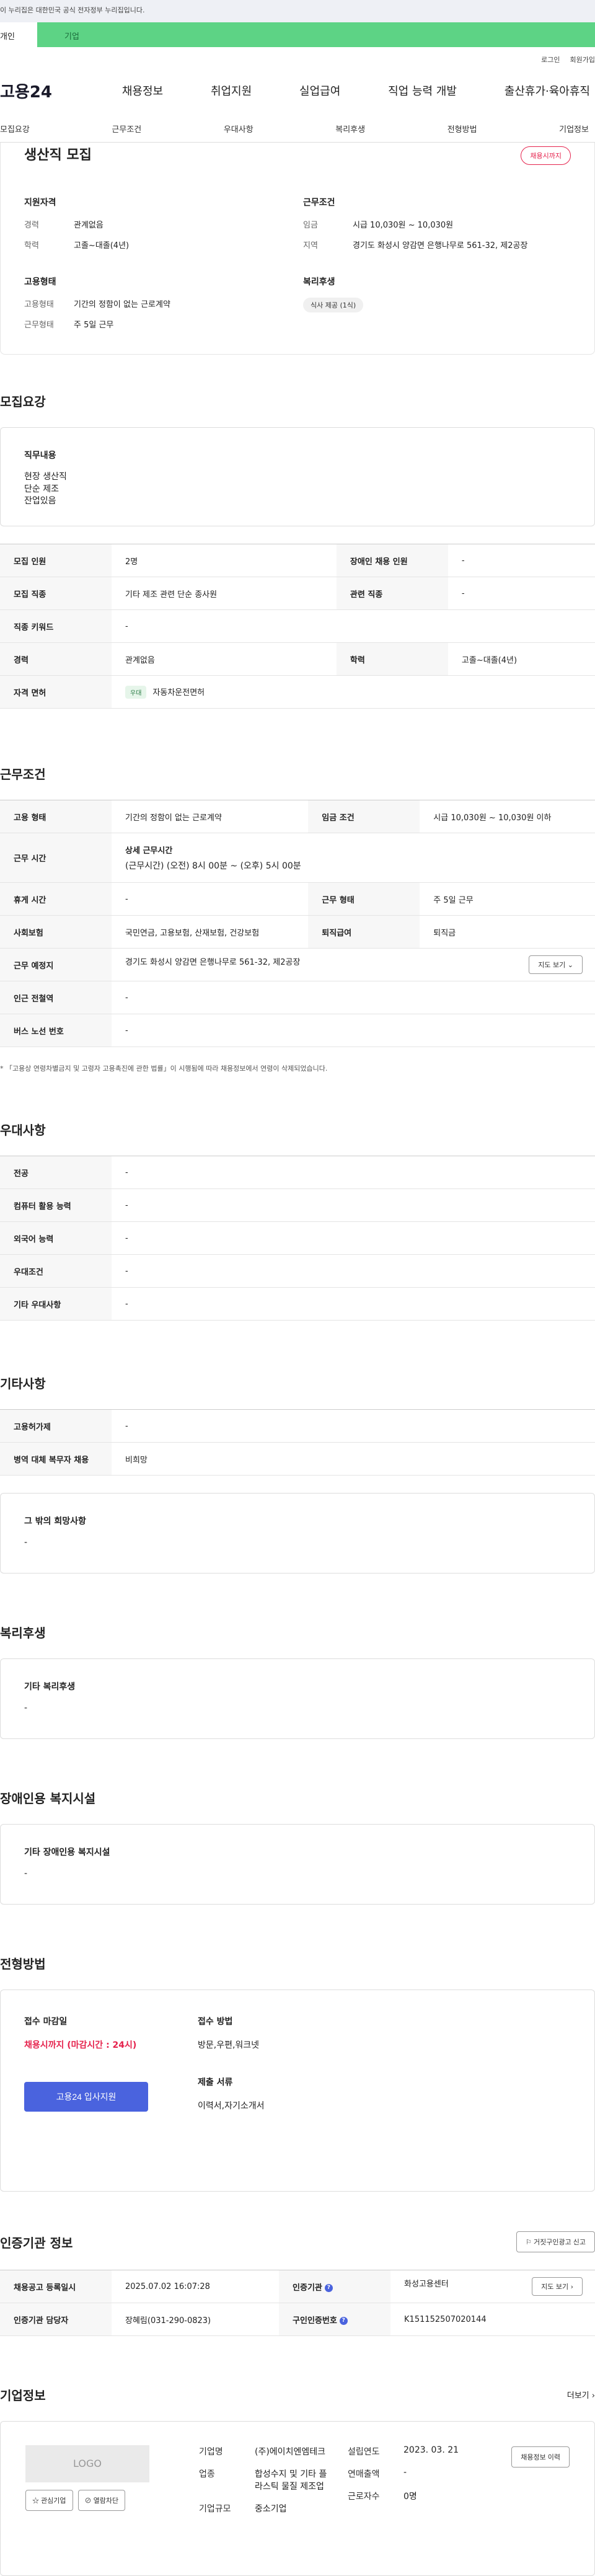 The image size is (595, 2576). Describe the element at coordinates (335, 2286) in the screenshot. I see `agency-key-cell: 인증기관?` at that location.